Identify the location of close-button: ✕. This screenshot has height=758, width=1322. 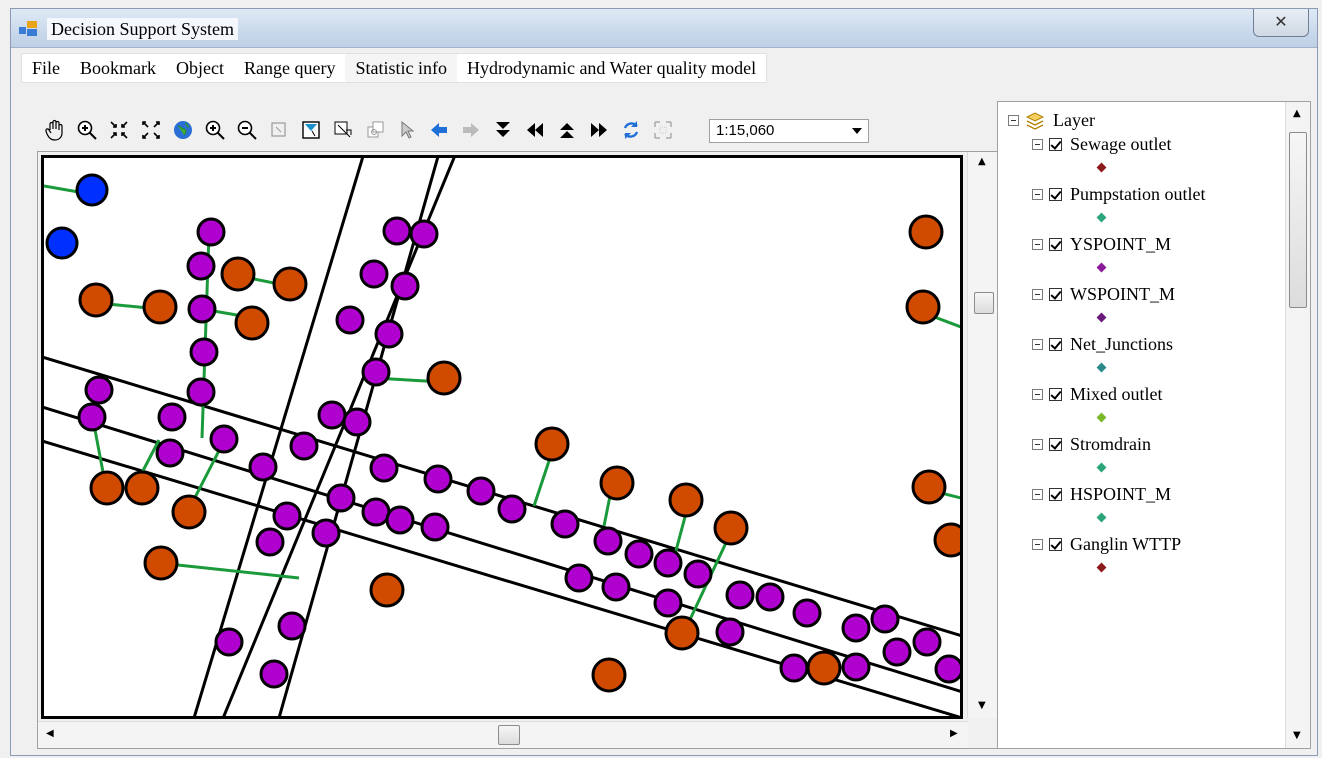
(1281, 23).